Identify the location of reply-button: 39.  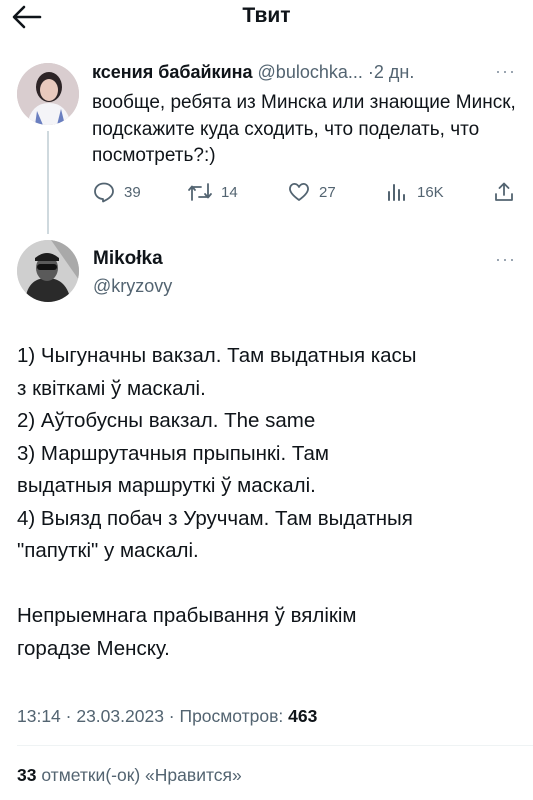
(116, 192).